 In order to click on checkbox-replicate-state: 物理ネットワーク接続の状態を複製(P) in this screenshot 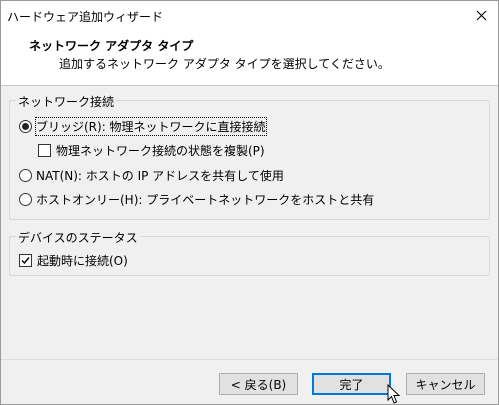, I will do `click(151, 150)`.